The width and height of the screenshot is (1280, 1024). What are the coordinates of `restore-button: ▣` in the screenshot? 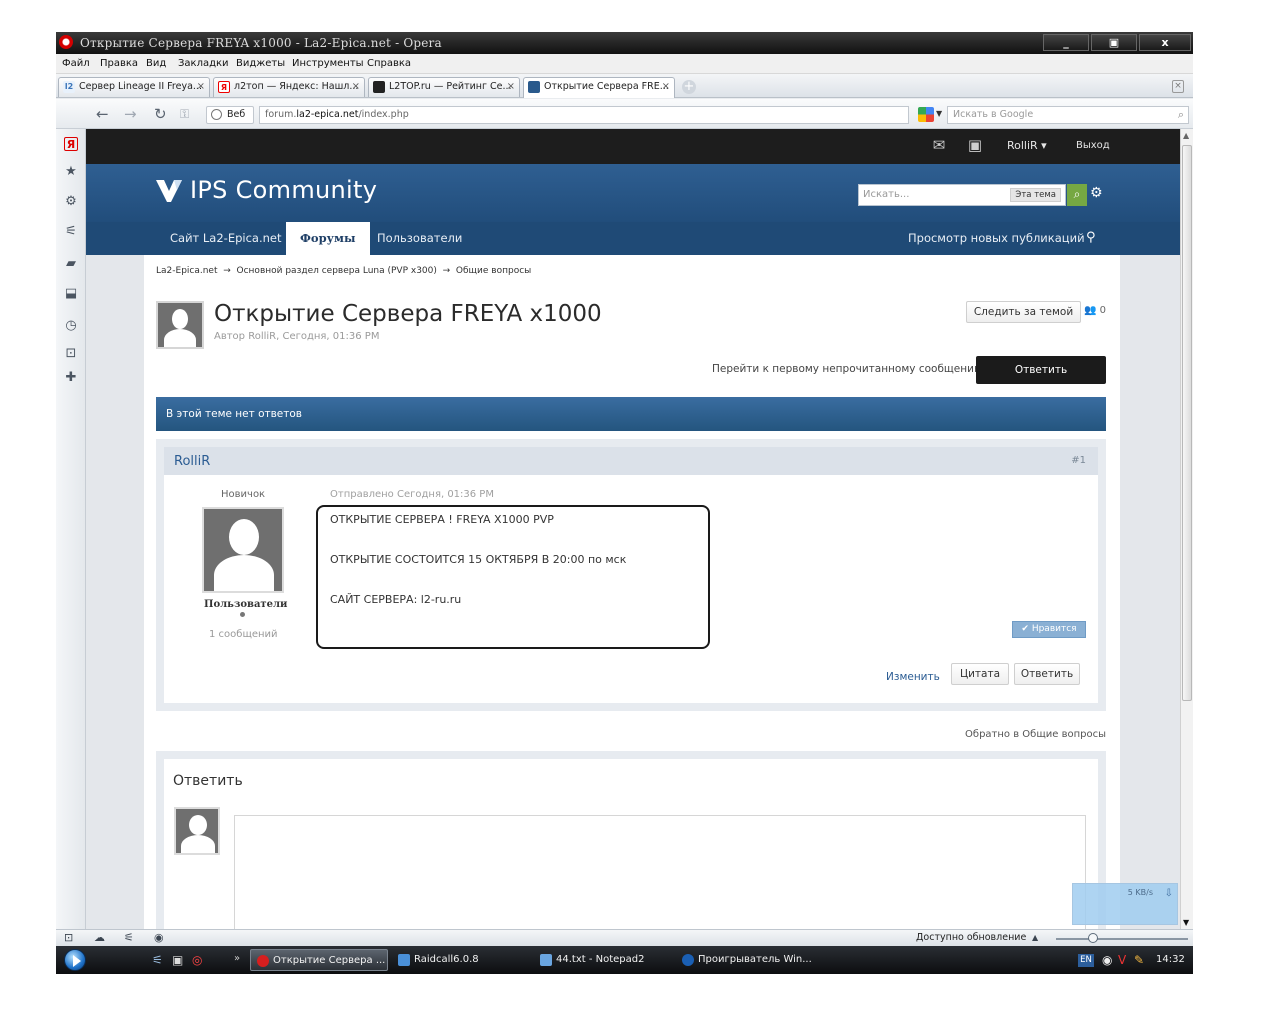 It's located at (1114, 42).